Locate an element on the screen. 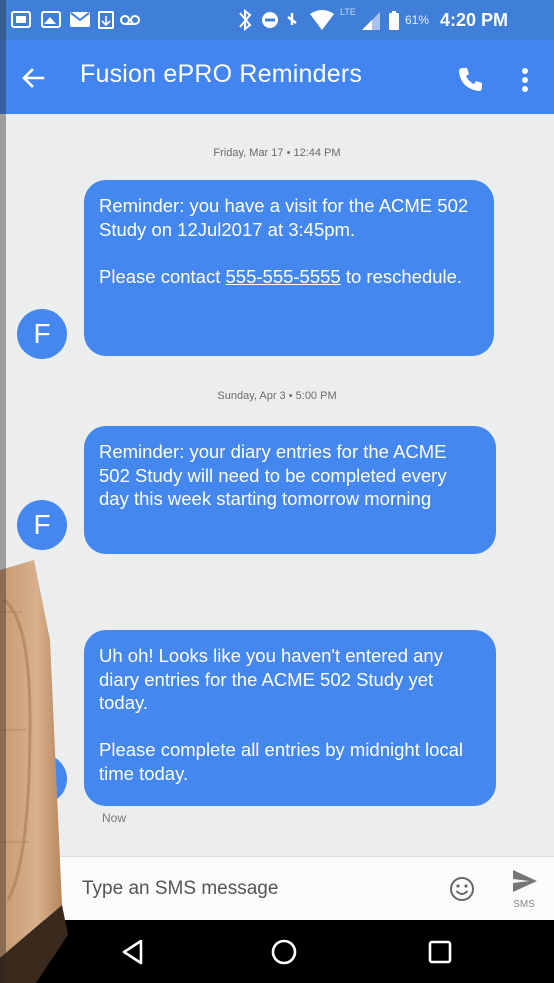 The image size is (554, 983). date-separator: Friday, Mar 17 • 12:44 PM is located at coordinates (277, 153).